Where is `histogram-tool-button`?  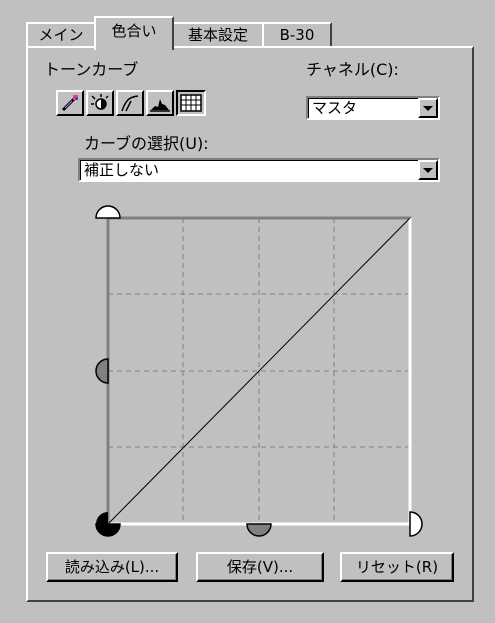
histogram-tool-button is located at coordinates (160, 103).